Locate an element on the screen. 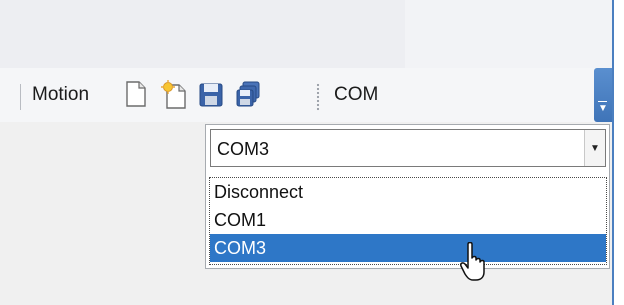 The height and width of the screenshot is (305, 624). com-toolbar-label: COM is located at coordinates (356, 94).